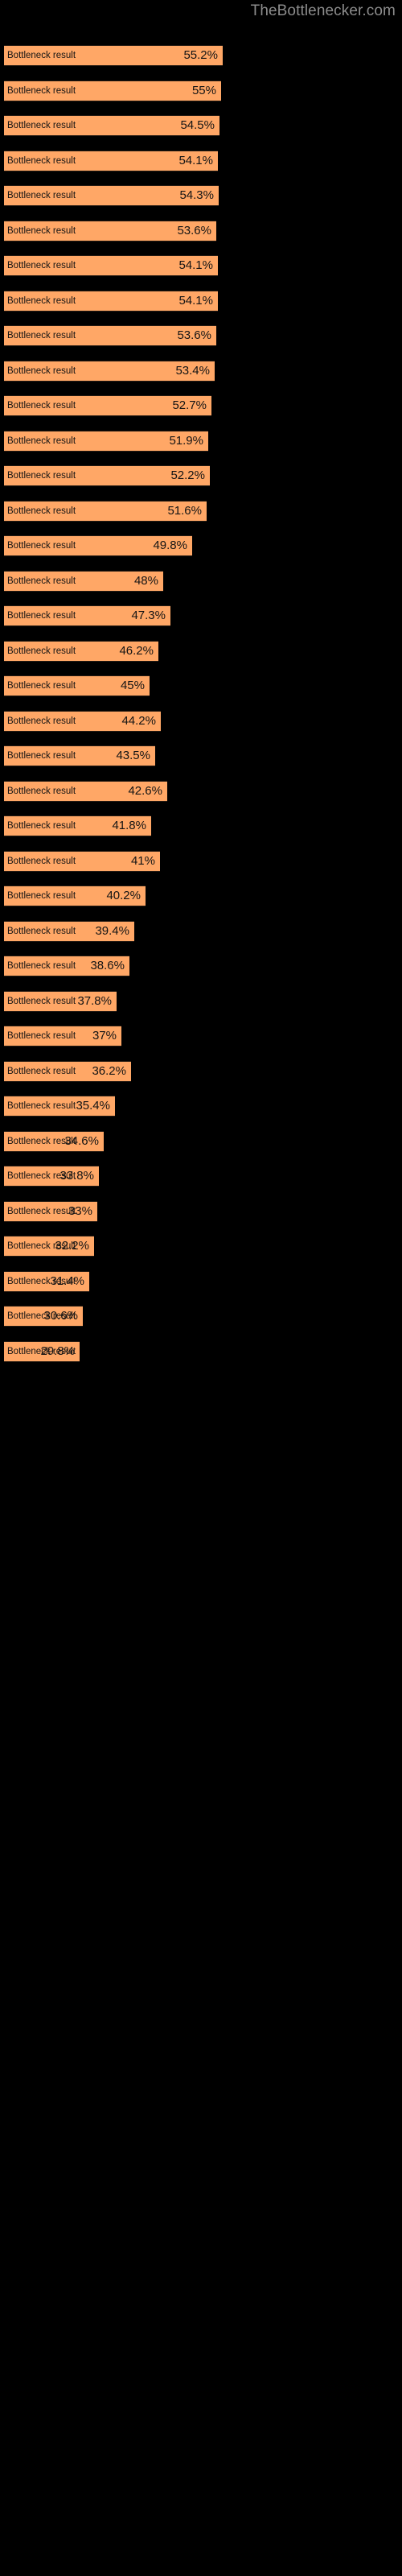 This screenshot has height=2576, width=402. Describe the element at coordinates (201, 1211) in the screenshot. I see `bar-row: Bottleneck result 33%` at that location.